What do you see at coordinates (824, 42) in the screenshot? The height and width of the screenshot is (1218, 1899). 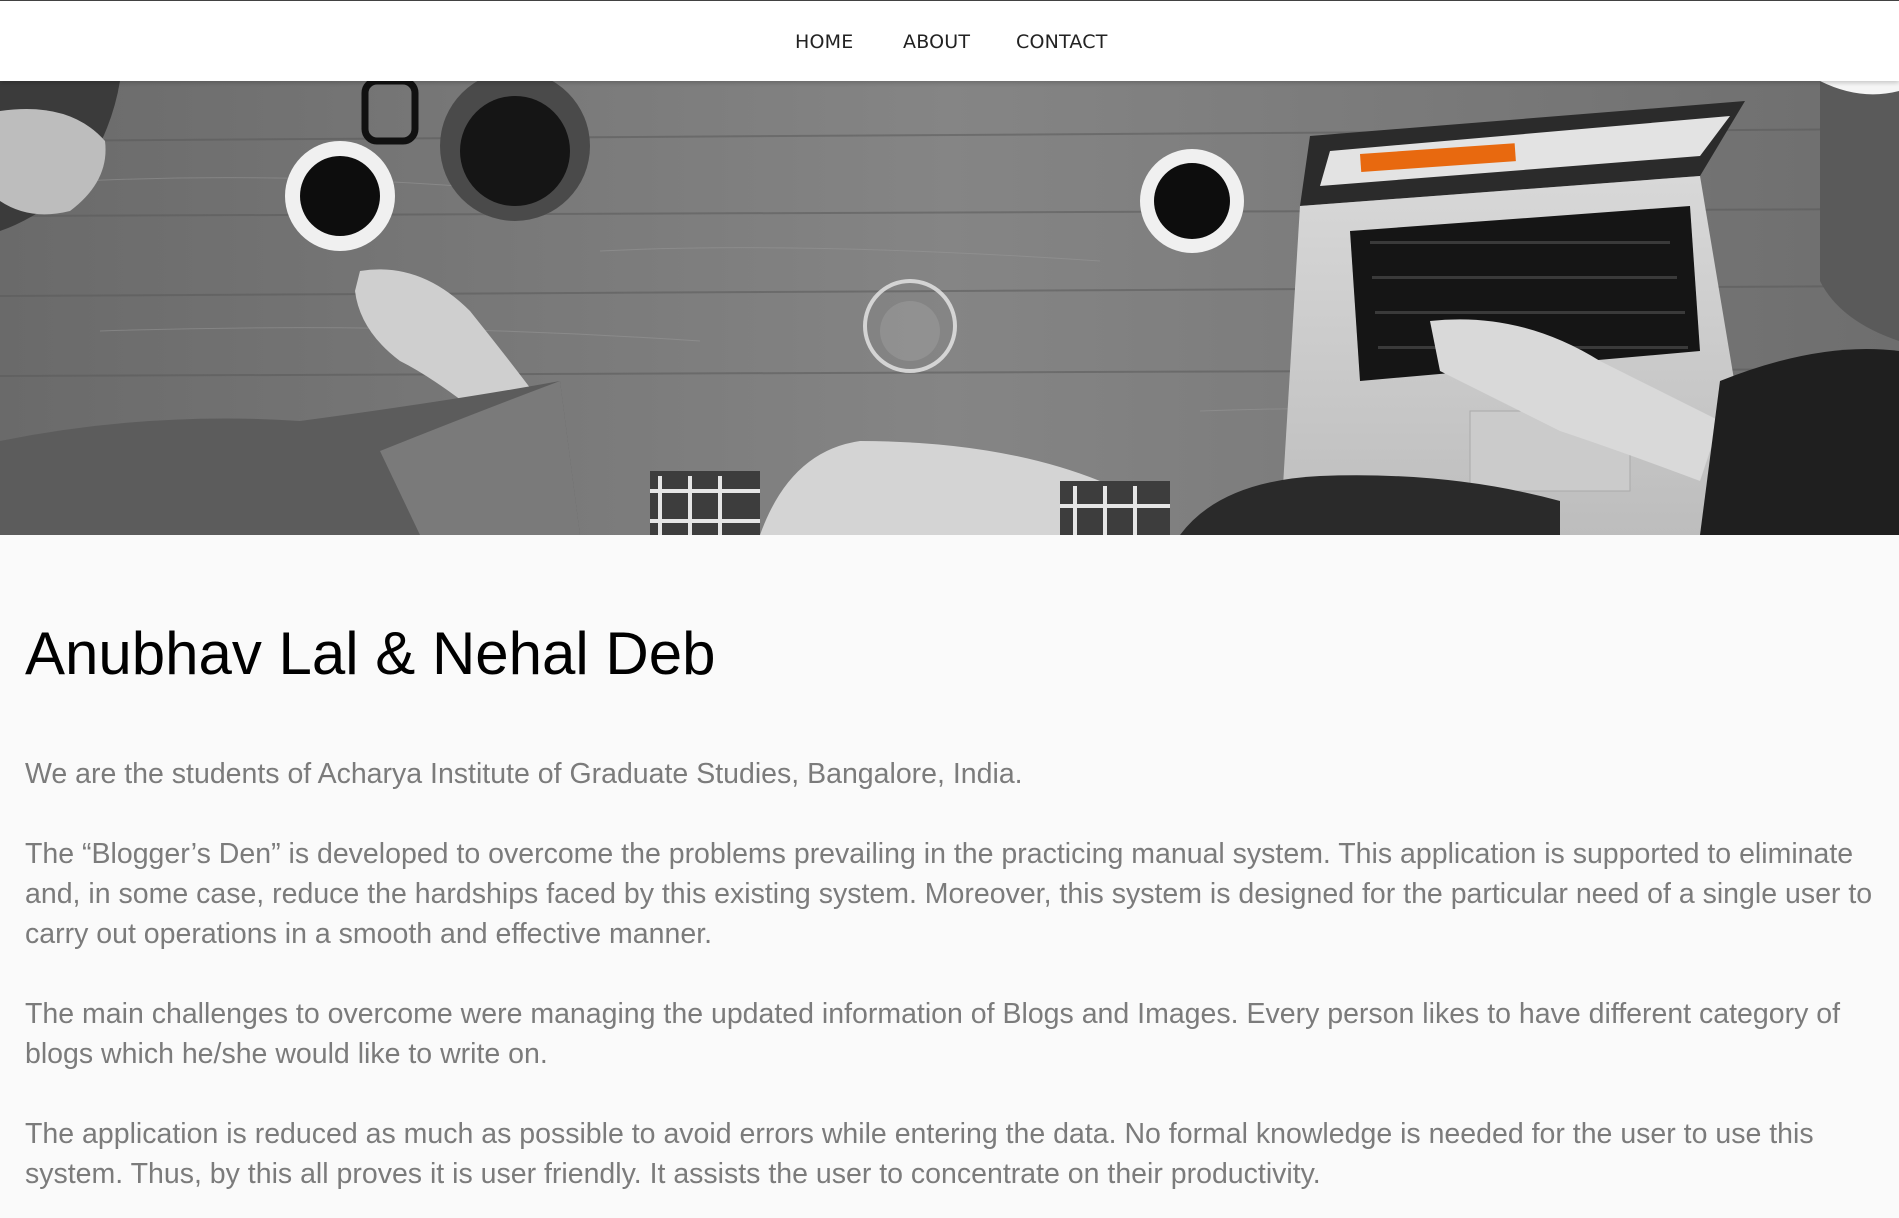 I see `nav-home-link: HOME` at bounding box center [824, 42].